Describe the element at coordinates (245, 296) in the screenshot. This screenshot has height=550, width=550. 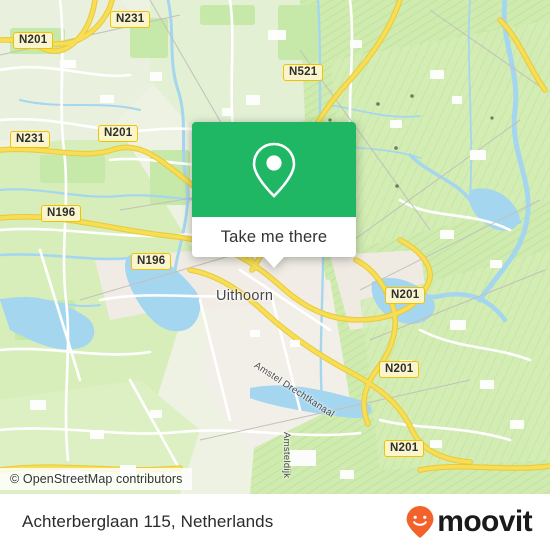
I see `place-label-uithoorn: Uithoorn` at that location.